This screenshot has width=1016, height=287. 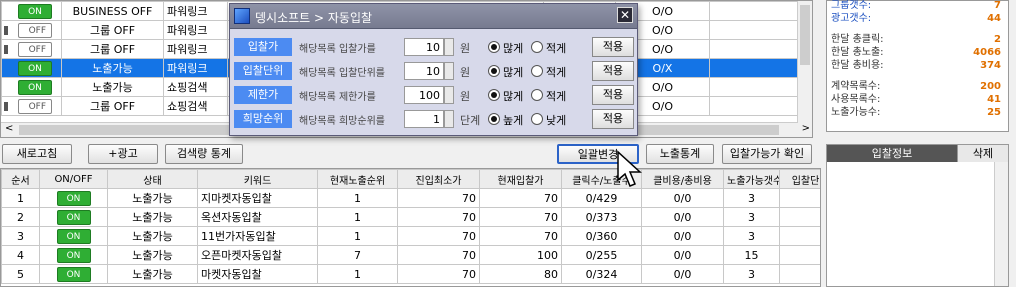 What do you see at coordinates (20, 179) in the screenshot?
I see `column-header: 순서` at bounding box center [20, 179].